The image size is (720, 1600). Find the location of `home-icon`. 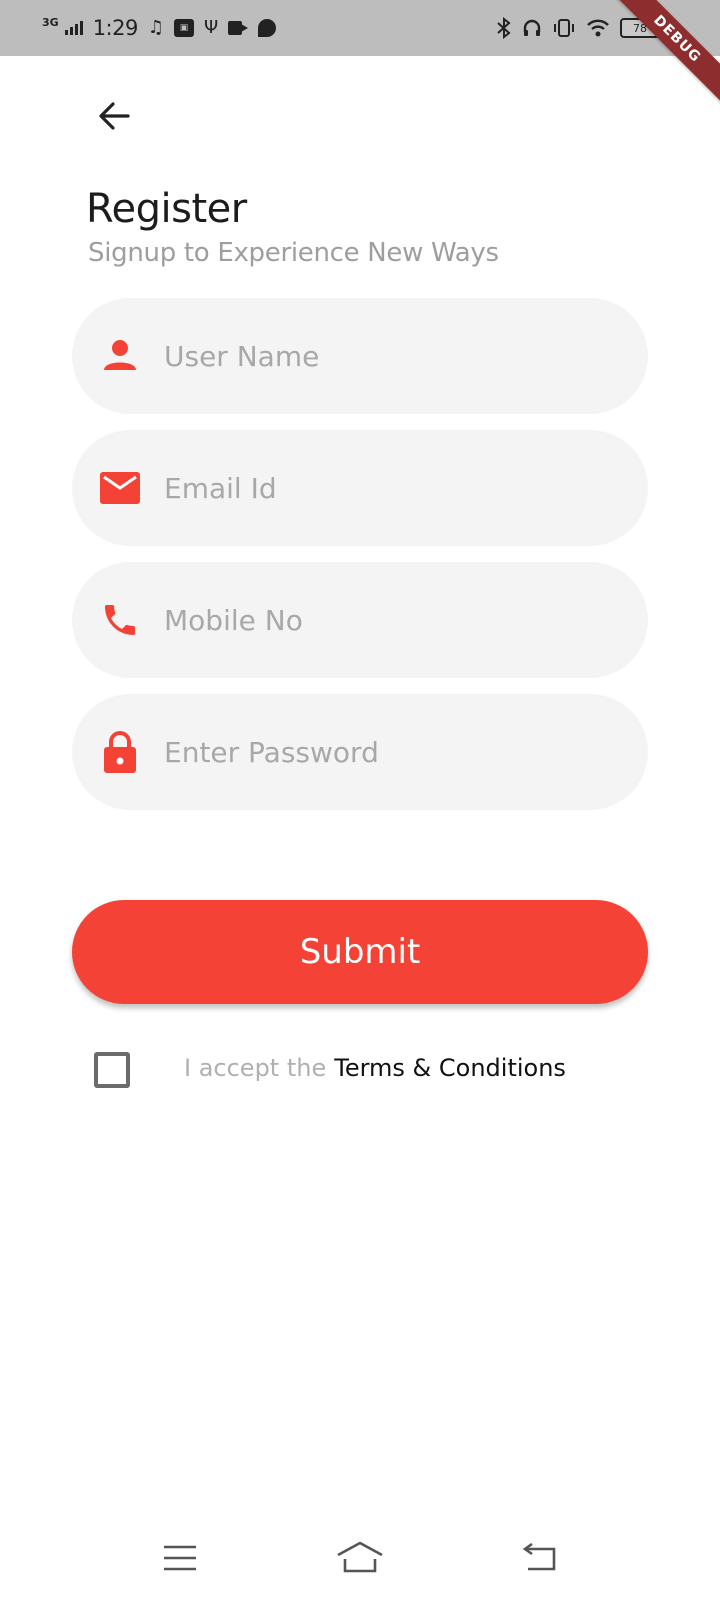

home-icon is located at coordinates (360, 1557).